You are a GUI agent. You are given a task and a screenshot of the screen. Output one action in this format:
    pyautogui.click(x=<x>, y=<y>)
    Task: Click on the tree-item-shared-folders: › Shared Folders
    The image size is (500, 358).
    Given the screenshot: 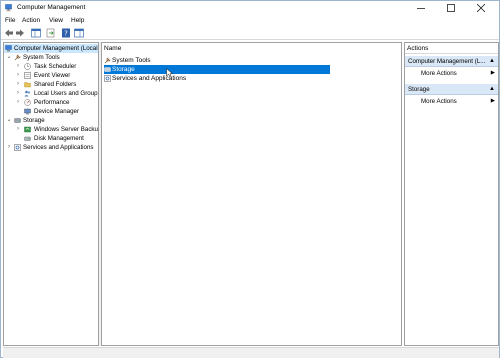 What is the action you would take?
    pyautogui.click(x=51, y=84)
    